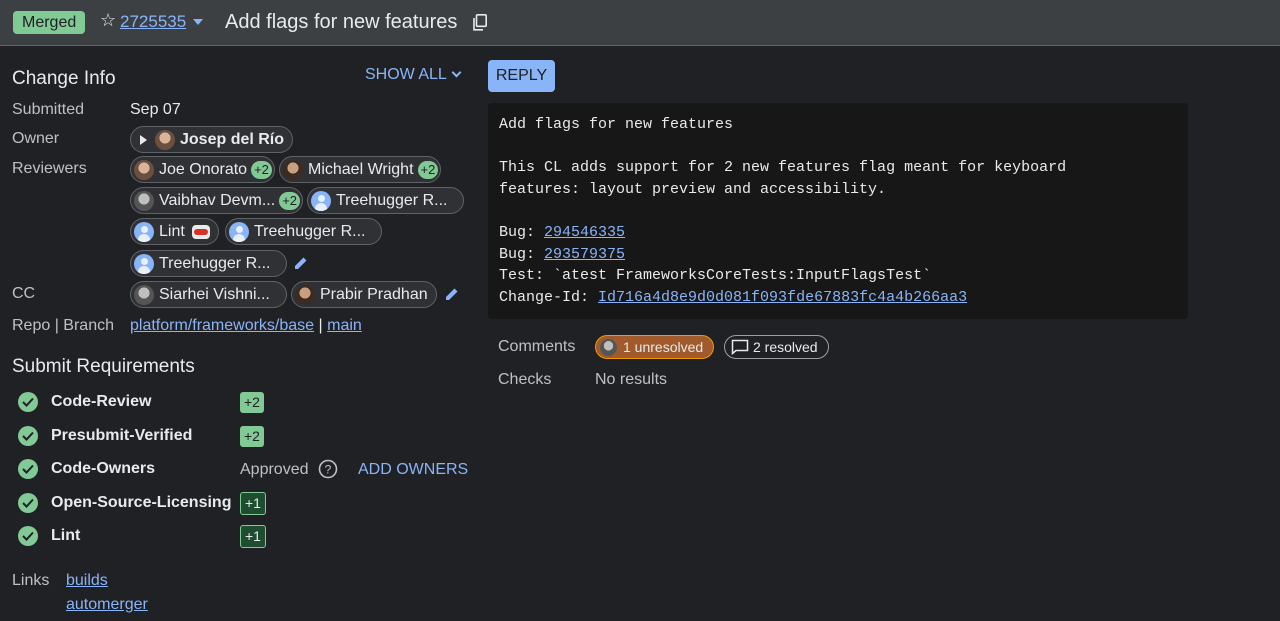  I want to click on automerger-link: automerger, so click(107, 605).